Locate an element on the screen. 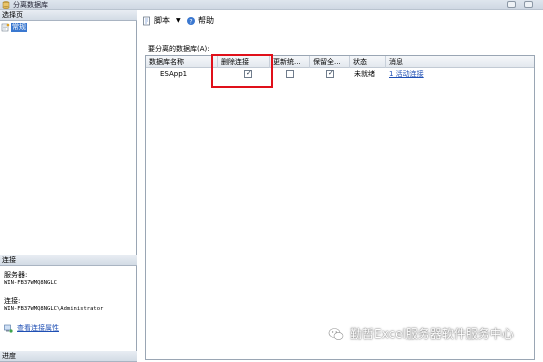  toolbar: 脚本 ▼ ? 帮助 is located at coordinates (340, 21).